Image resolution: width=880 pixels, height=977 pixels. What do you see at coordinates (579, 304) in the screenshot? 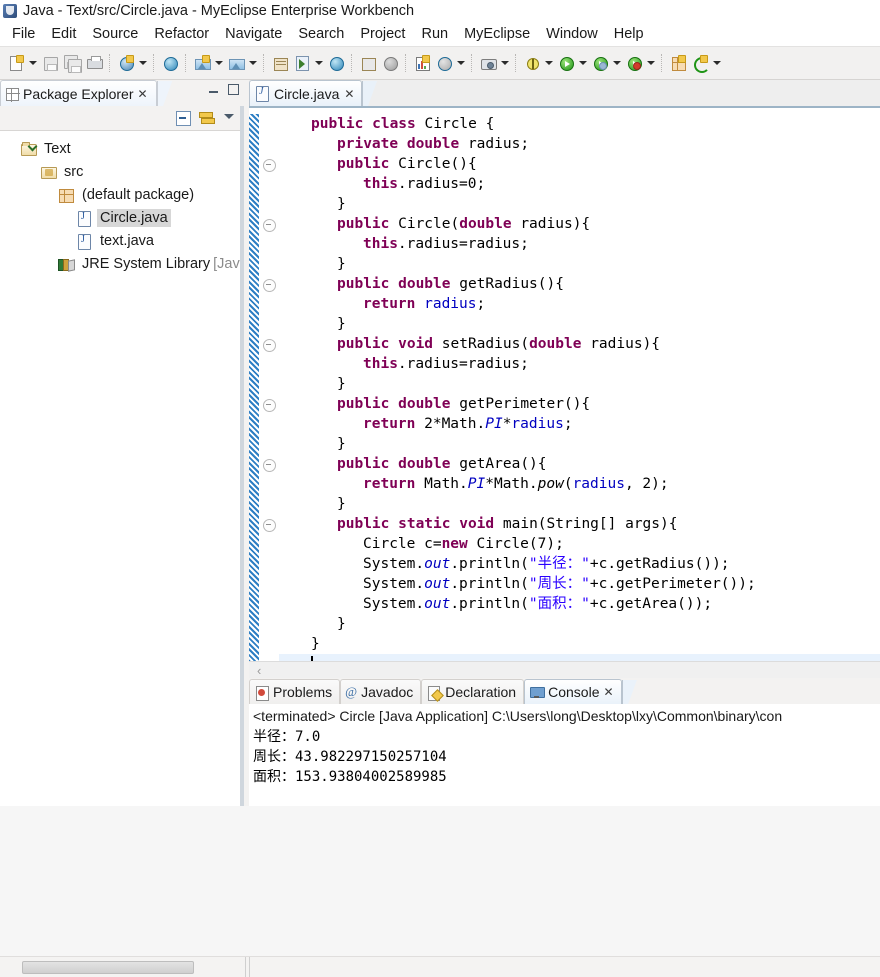
I see `code-line: return radius;` at bounding box center [579, 304].